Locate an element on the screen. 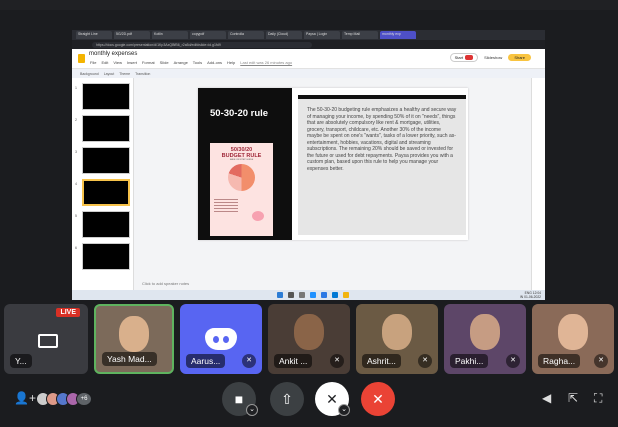 This screenshot has width=618, height=427. participant-tile: Aarus... ✕ is located at coordinates (221, 339).